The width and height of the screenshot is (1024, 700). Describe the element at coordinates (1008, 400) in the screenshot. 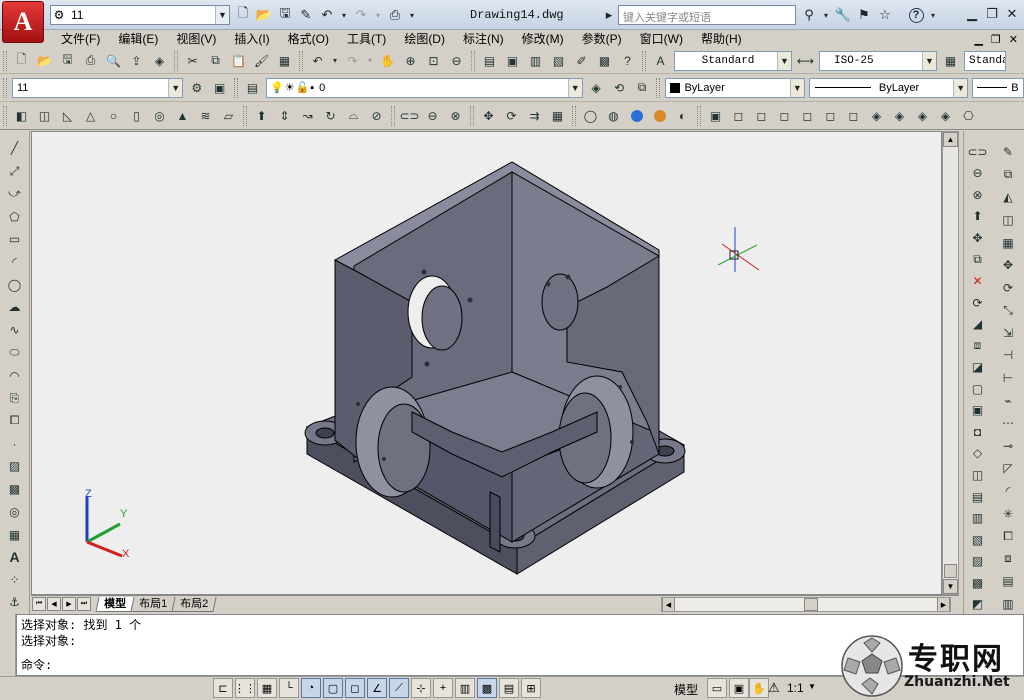

I see `break-at-point-icon: ⌁` at that location.